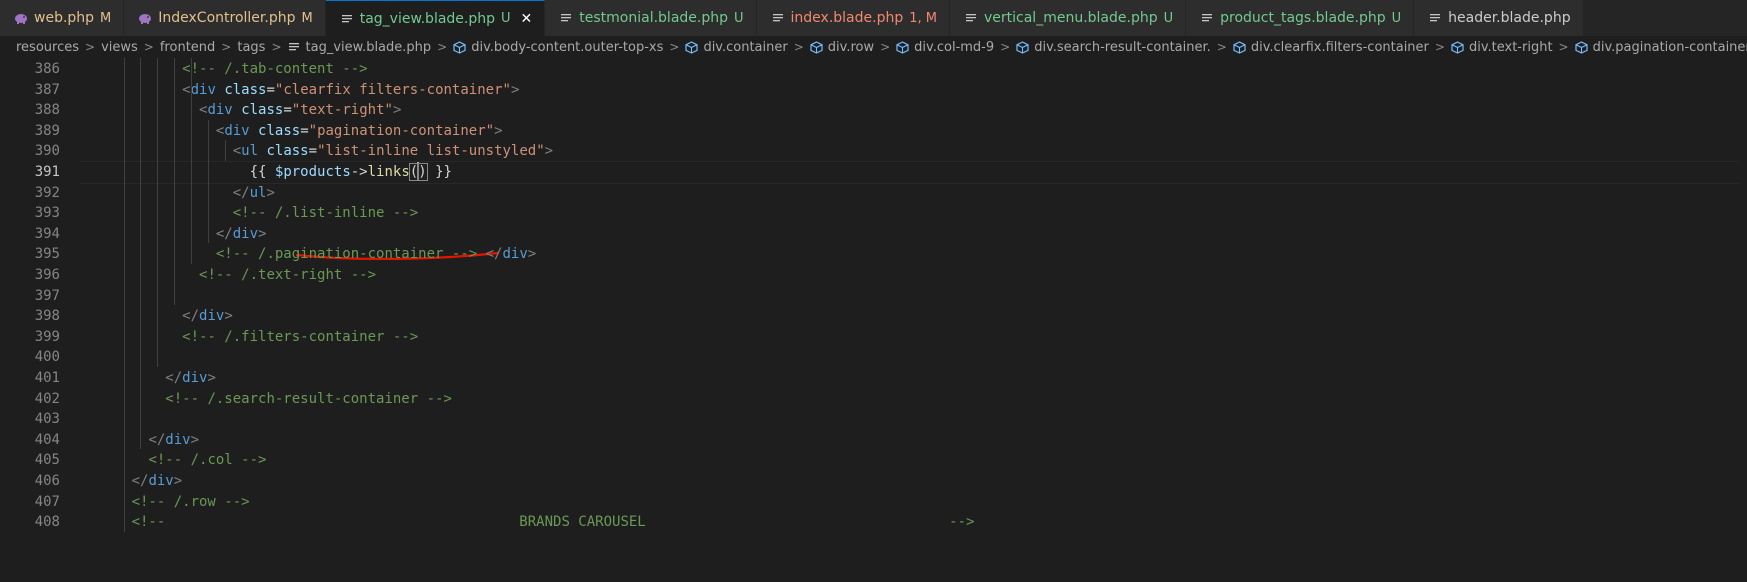 The height and width of the screenshot is (582, 1747). Describe the element at coordinates (873, 316) in the screenshot. I see `code-line: 398 </div>` at that location.